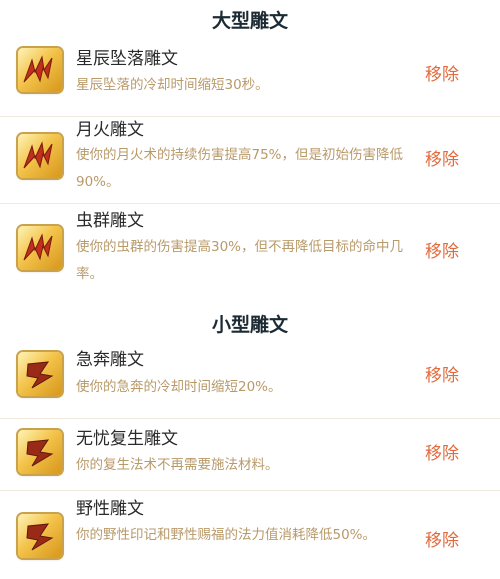 This screenshot has height=579, width=500. What do you see at coordinates (250, 76) in the screenshot?
I see `glyph-row-starfall: 星辰坠落雕文 星辰坠落的冷却时间缩短30秒。 移除` at bounding box center [250, 76].